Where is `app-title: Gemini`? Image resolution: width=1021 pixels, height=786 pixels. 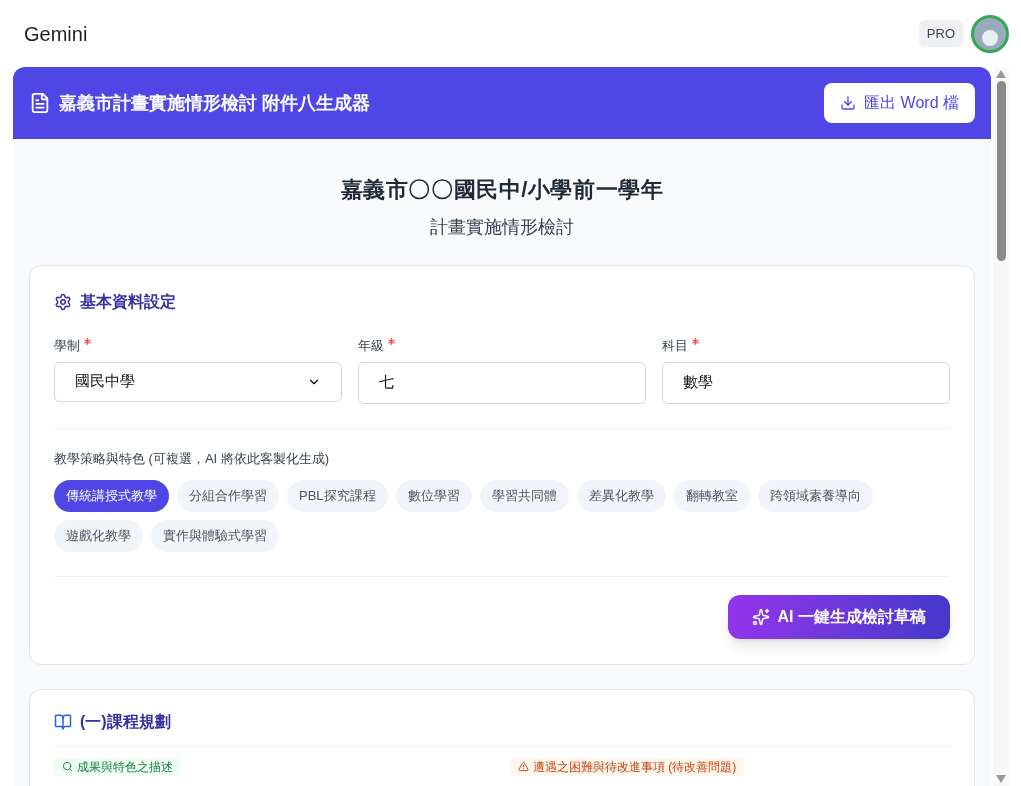
app-title: Gemini is located at coordinates (56, 34).